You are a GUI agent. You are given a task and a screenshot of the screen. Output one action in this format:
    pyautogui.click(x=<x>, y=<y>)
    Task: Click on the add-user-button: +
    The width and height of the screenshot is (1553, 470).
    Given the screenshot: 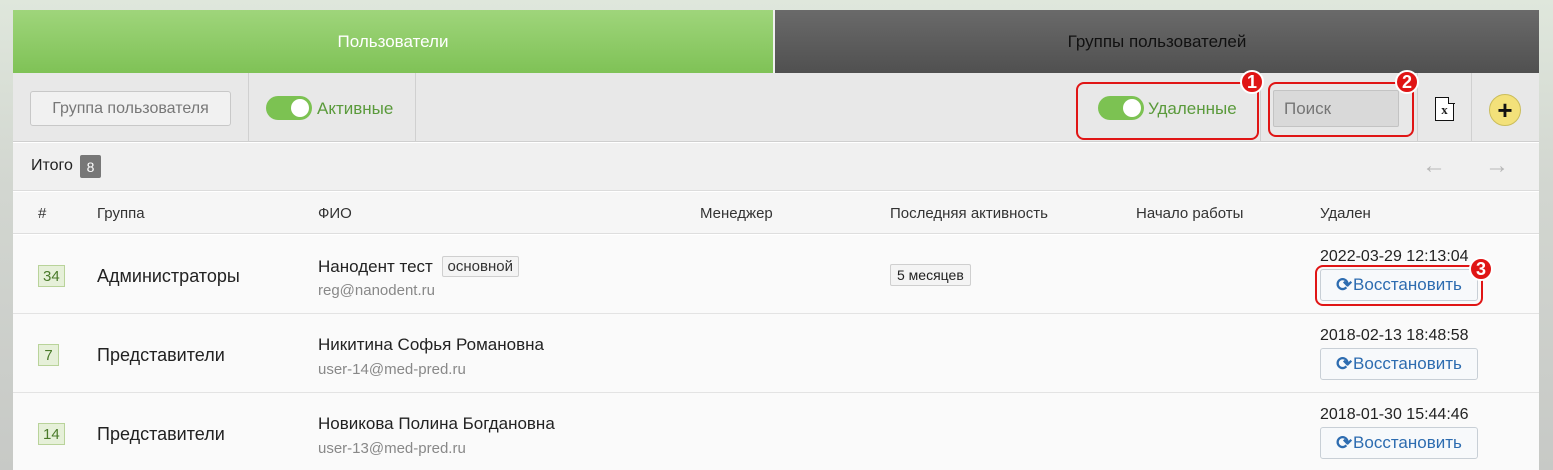 What is the action you would take?
    pyautogui.click(x=1505, y=110)
    